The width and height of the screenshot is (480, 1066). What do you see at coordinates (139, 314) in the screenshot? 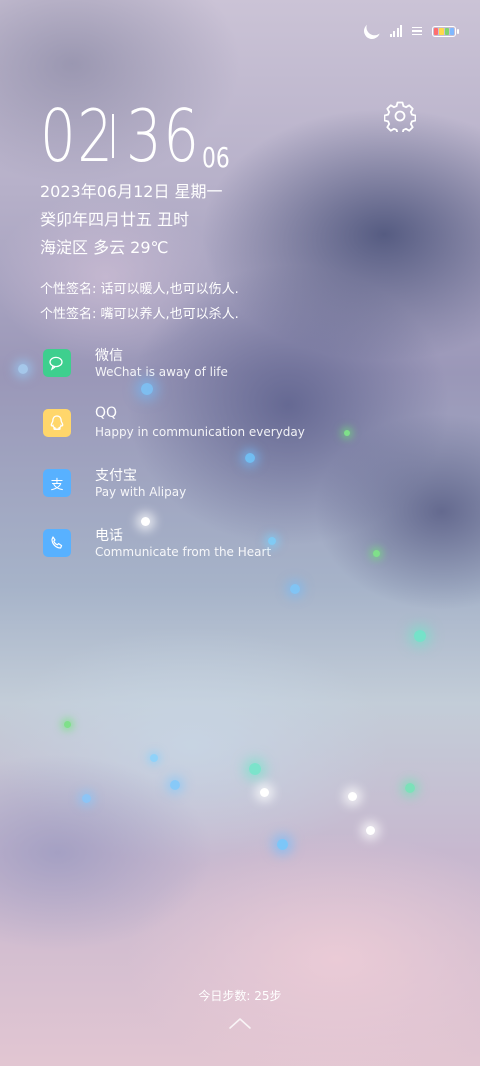
I see `signature-2: 个性签名: 嘴可以养人,也可以杀人.` at bounding box center [139, 314].